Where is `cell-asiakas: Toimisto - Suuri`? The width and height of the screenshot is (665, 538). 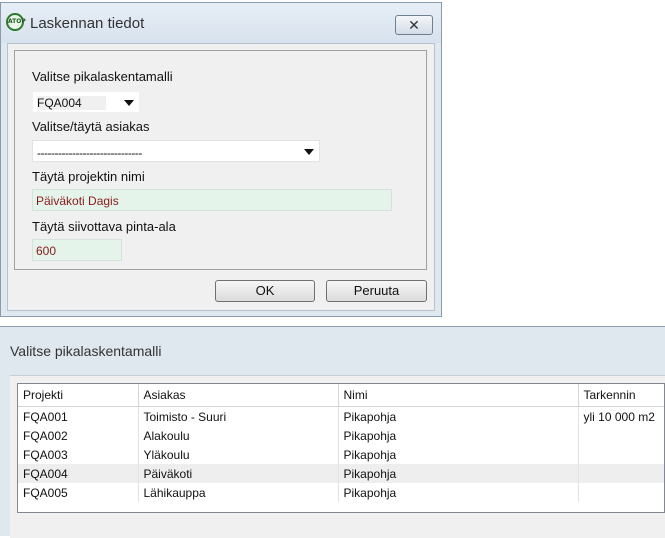
cell-asiakas: Toimisto - Suuri is located at coordinates (238, 416).